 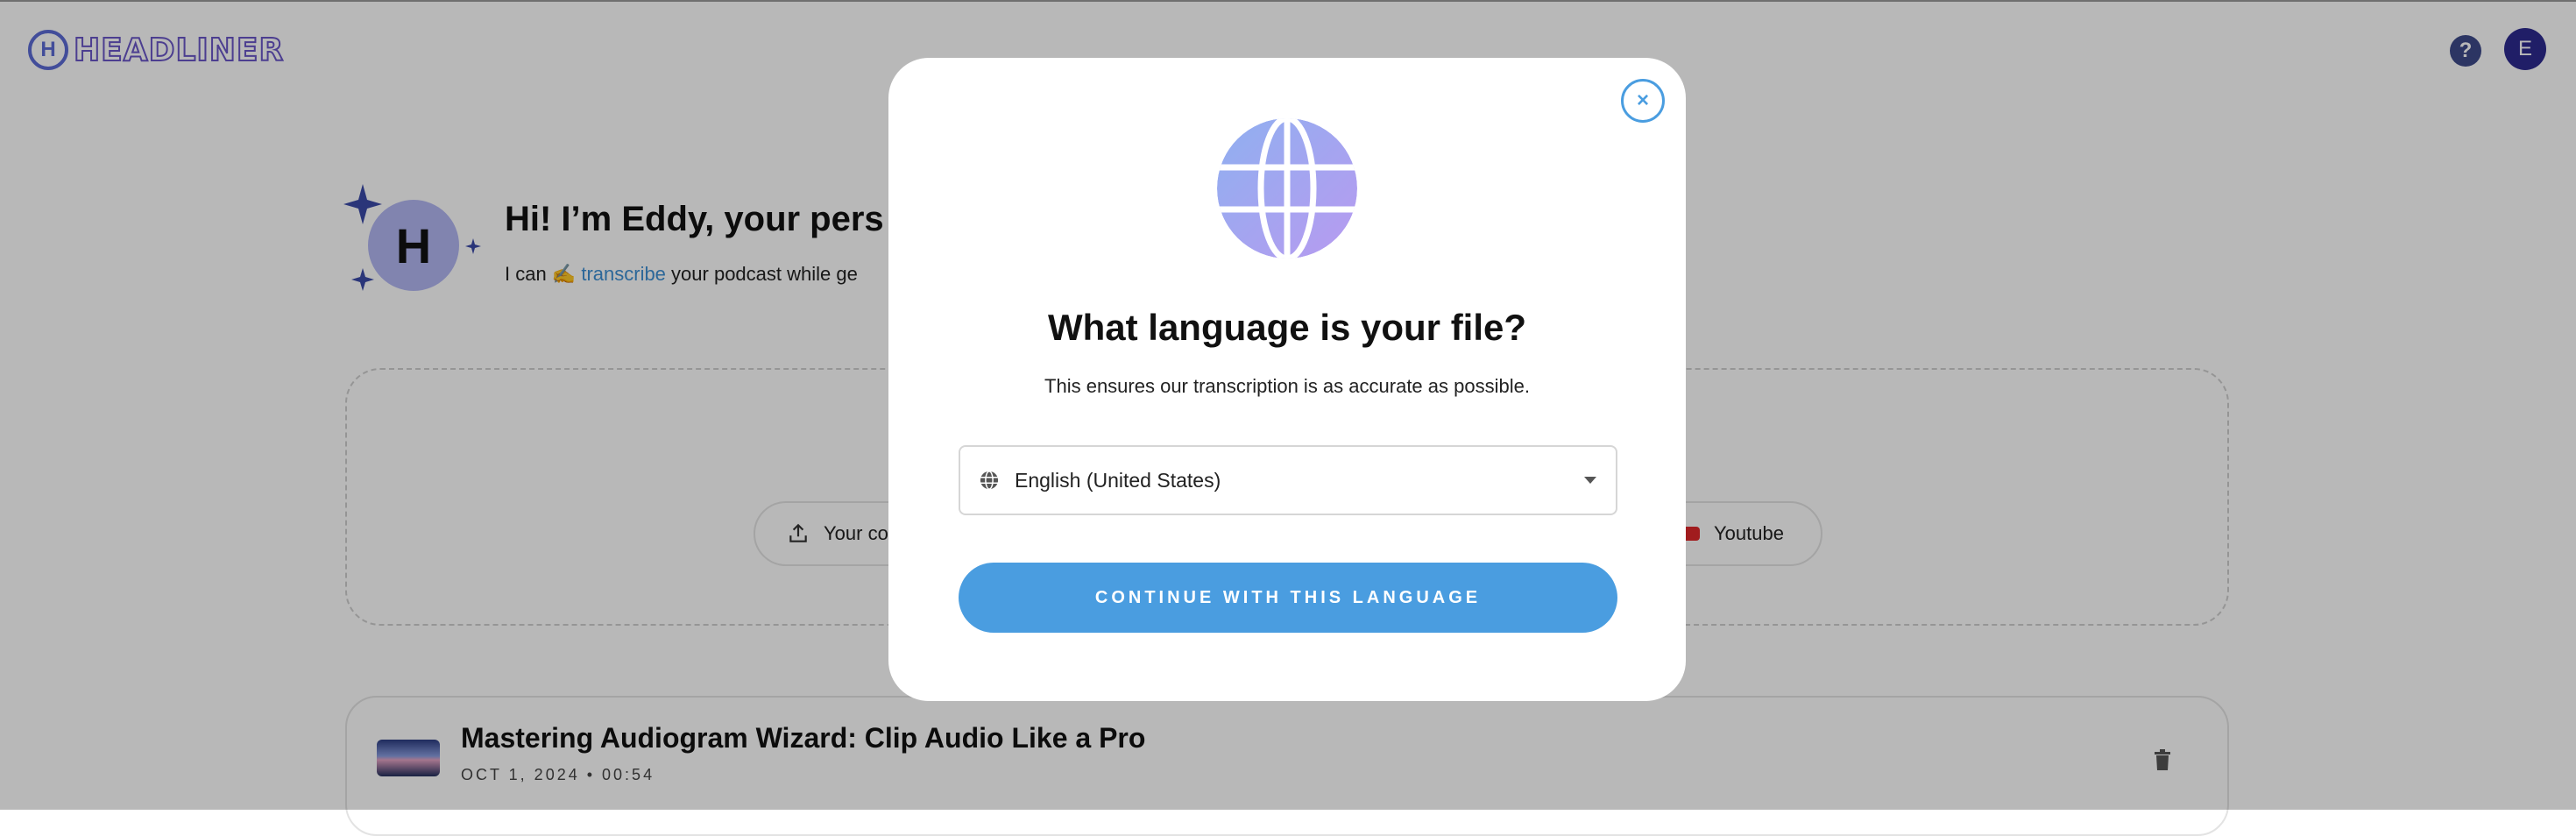 What do you see at coordinates (1118, 480) in the screenshot?
I see `selected-language: English (United States)` at bounding box center [1118, 480].